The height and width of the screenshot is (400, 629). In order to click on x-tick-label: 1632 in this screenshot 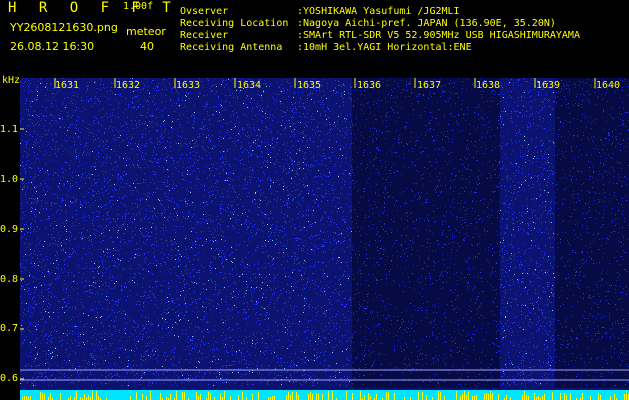, I will do `click(128, 85)`.